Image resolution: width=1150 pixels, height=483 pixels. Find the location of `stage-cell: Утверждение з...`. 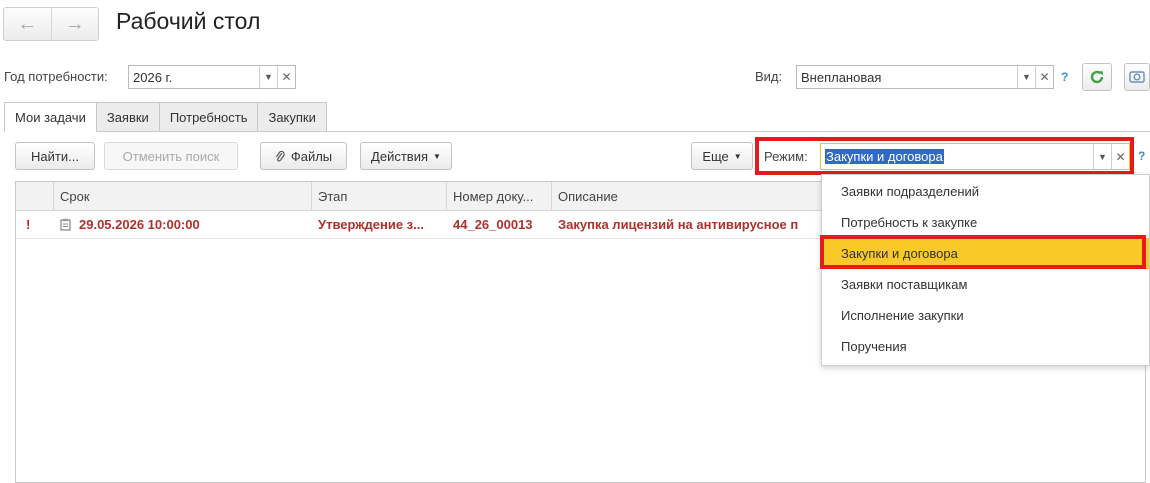

stage-cell: Утверждение з... is located at coordinates (371, 224).